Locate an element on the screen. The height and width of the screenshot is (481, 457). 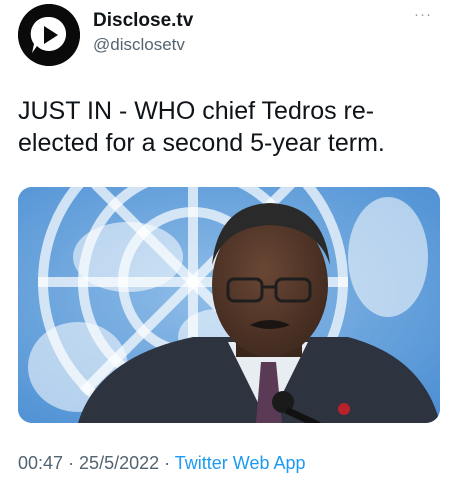
more-dots-icon: ··· is located at coordinates (423, 16).